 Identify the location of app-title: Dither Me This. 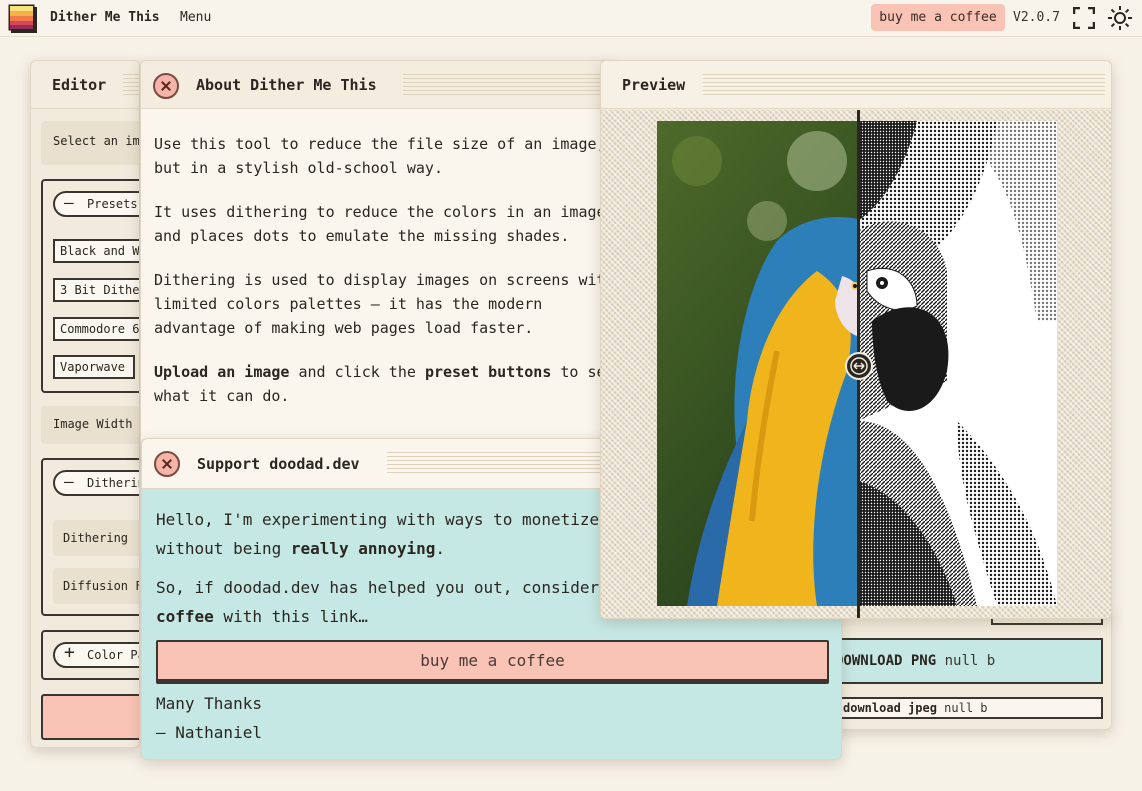
(105, 17).